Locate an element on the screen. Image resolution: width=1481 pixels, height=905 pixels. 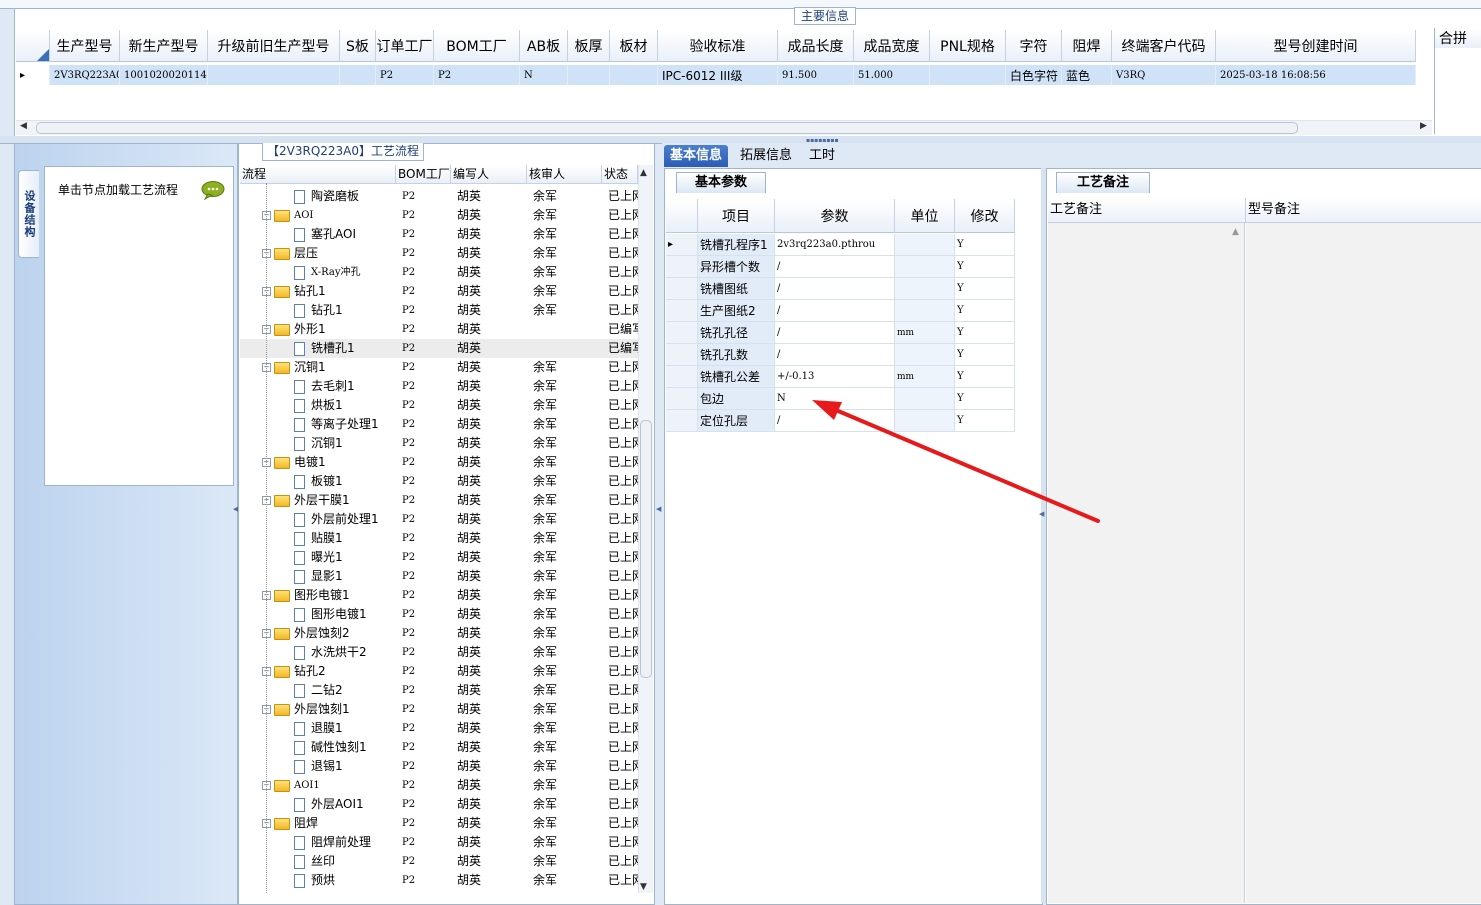
tree-row: 显影1 P2 胡英 余军 已上网 is located at coordinates (439, 576).